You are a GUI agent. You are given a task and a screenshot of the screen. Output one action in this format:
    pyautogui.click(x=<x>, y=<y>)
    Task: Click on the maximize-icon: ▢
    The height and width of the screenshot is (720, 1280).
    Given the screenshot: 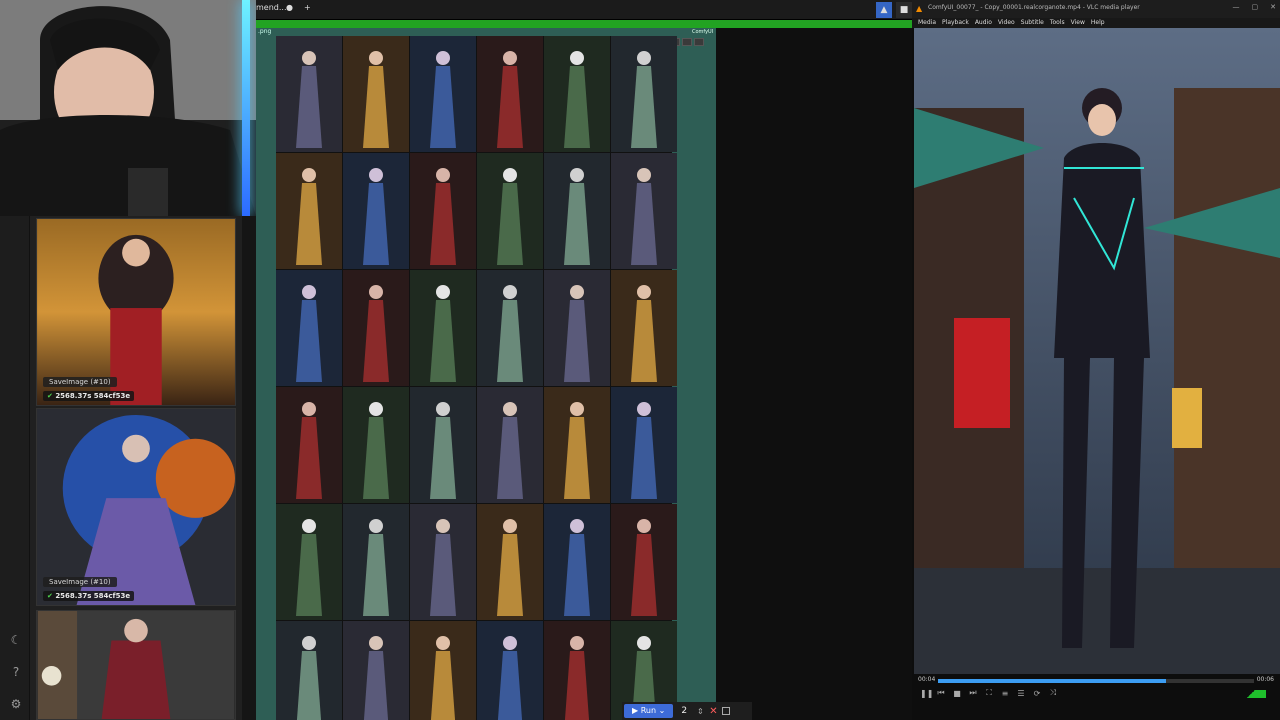 What is the action you would take?
    pyautogui.click(x=1255, y=7)
    